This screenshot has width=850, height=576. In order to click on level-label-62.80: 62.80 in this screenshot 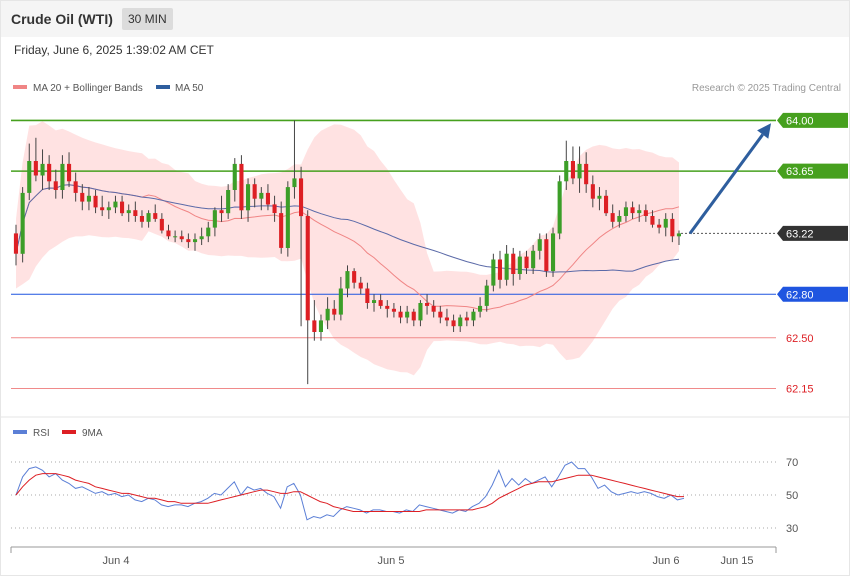, I will do `click(800, 295)`.